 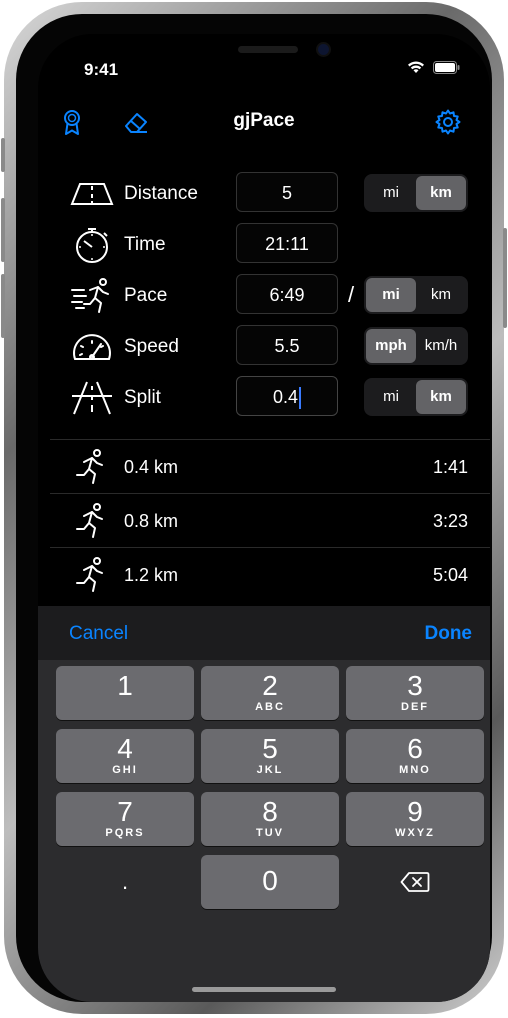 I want to click on key-6: 6 MNO, so click(x=415, y=756).